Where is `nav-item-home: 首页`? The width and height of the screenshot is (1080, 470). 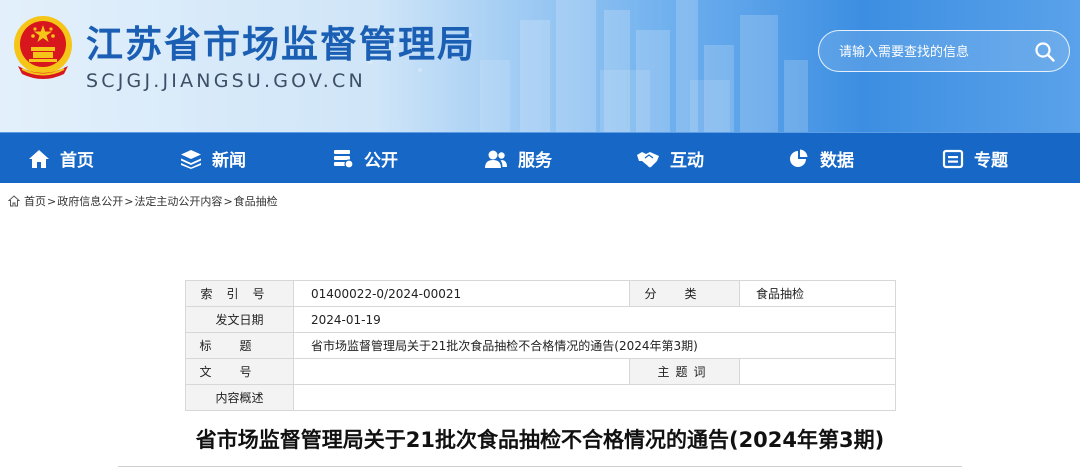
nav-item-home: 首页 is located at coordinates (61, 158).